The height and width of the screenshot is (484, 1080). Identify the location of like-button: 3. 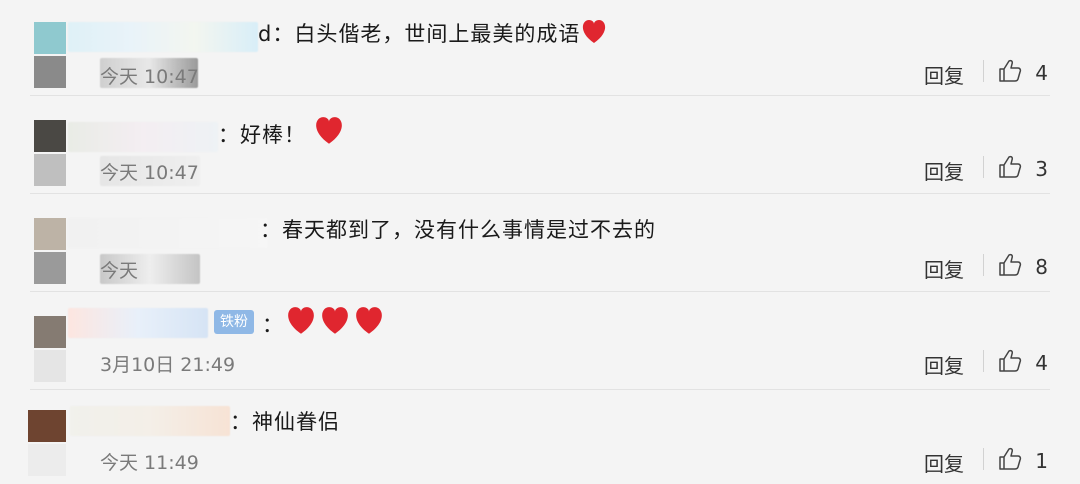
(1022, 169).